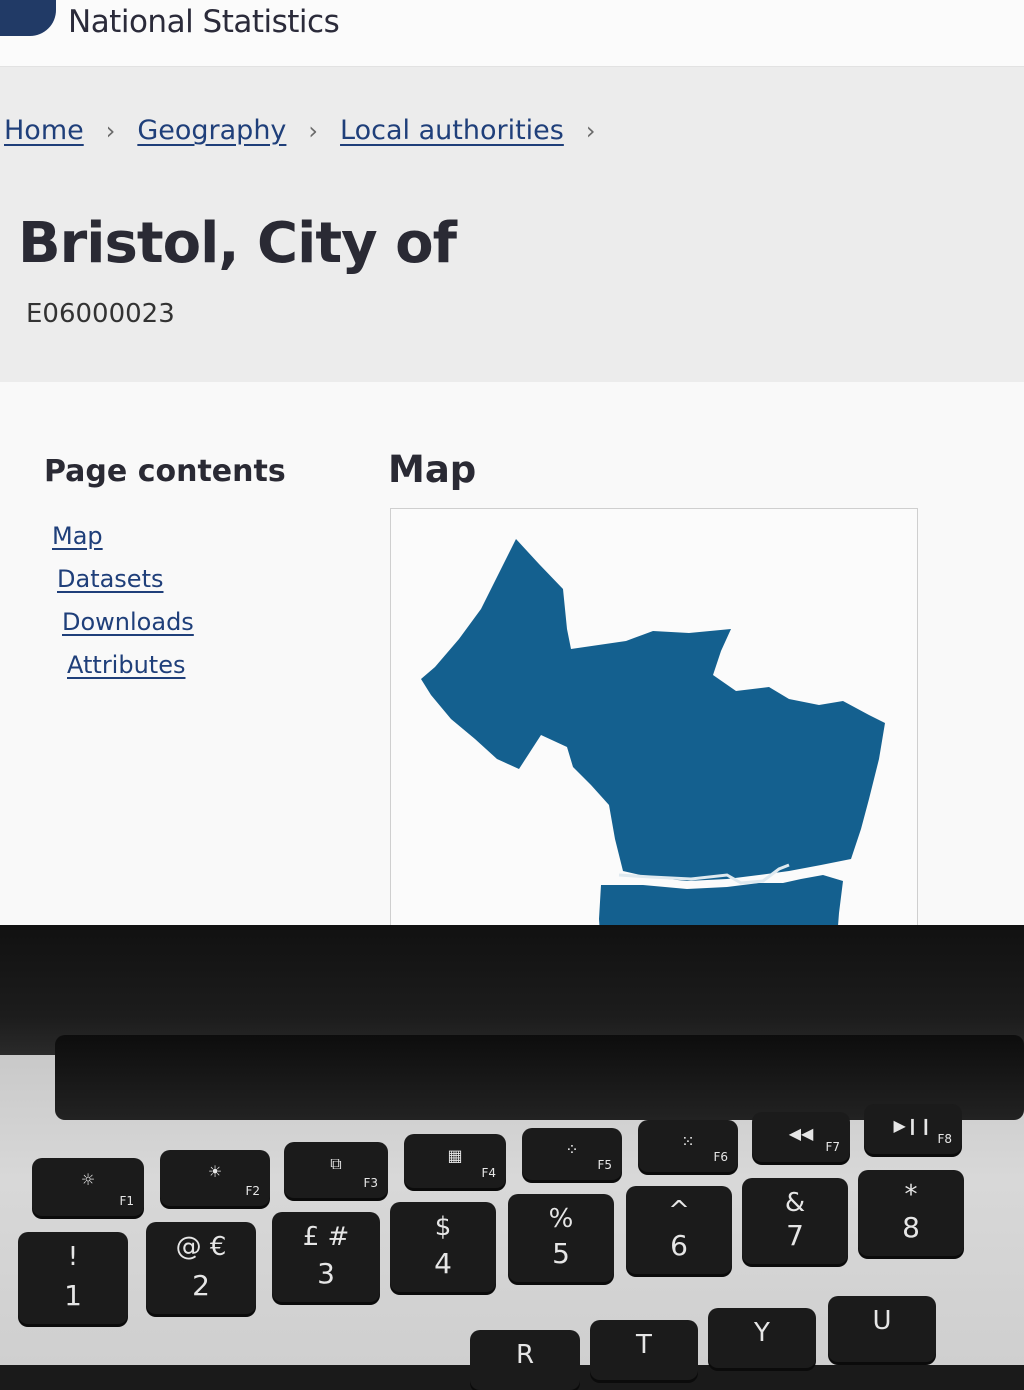 This screenshot has width=1024, height=1390. What do you see at coordinates (237, 243) in the screenshot?
I see `page-title: Bristol, City of` at bounding box center [237, 243].